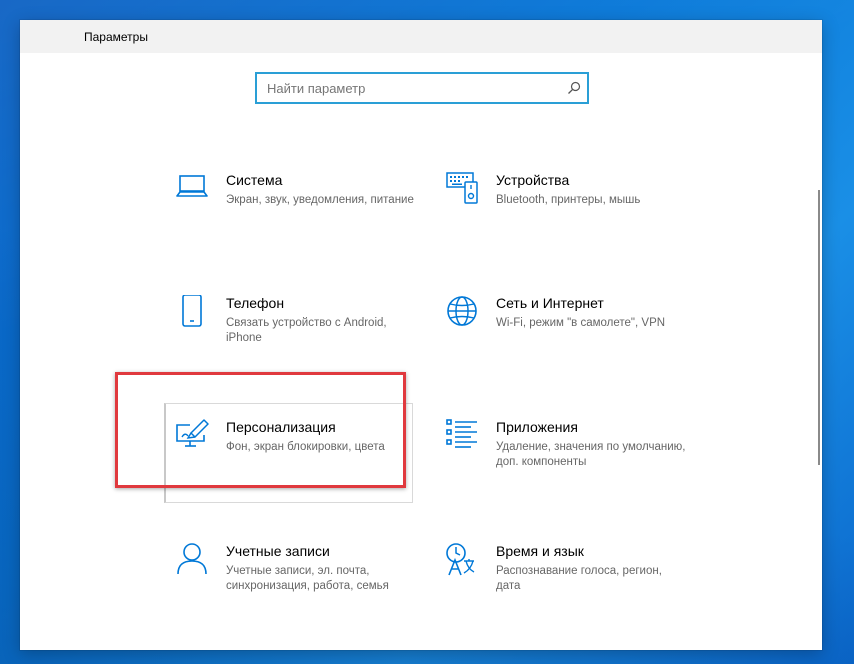 The height and width of the screenshot is (664, 854). What do you see at coordinates (568, 200) in the screenshot?
I see `category-description: Bluetooth, принтеры, мышь` at bounding box center [568, 200].